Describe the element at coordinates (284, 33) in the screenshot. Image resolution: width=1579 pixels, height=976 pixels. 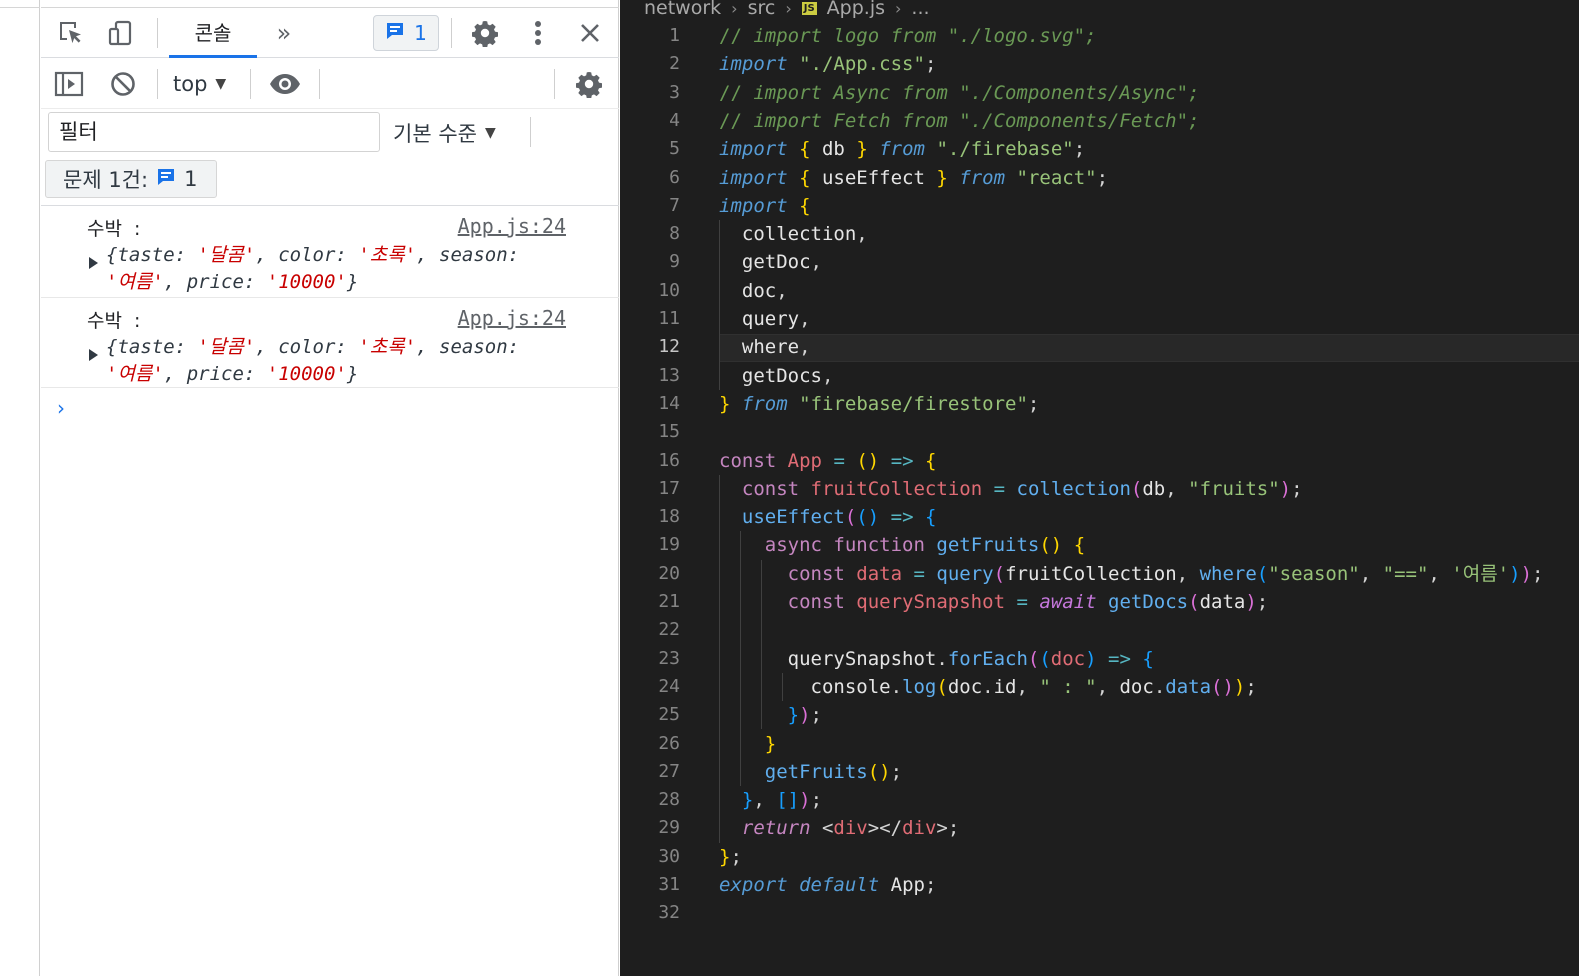
I see `more-tabs-button: »` at that location.